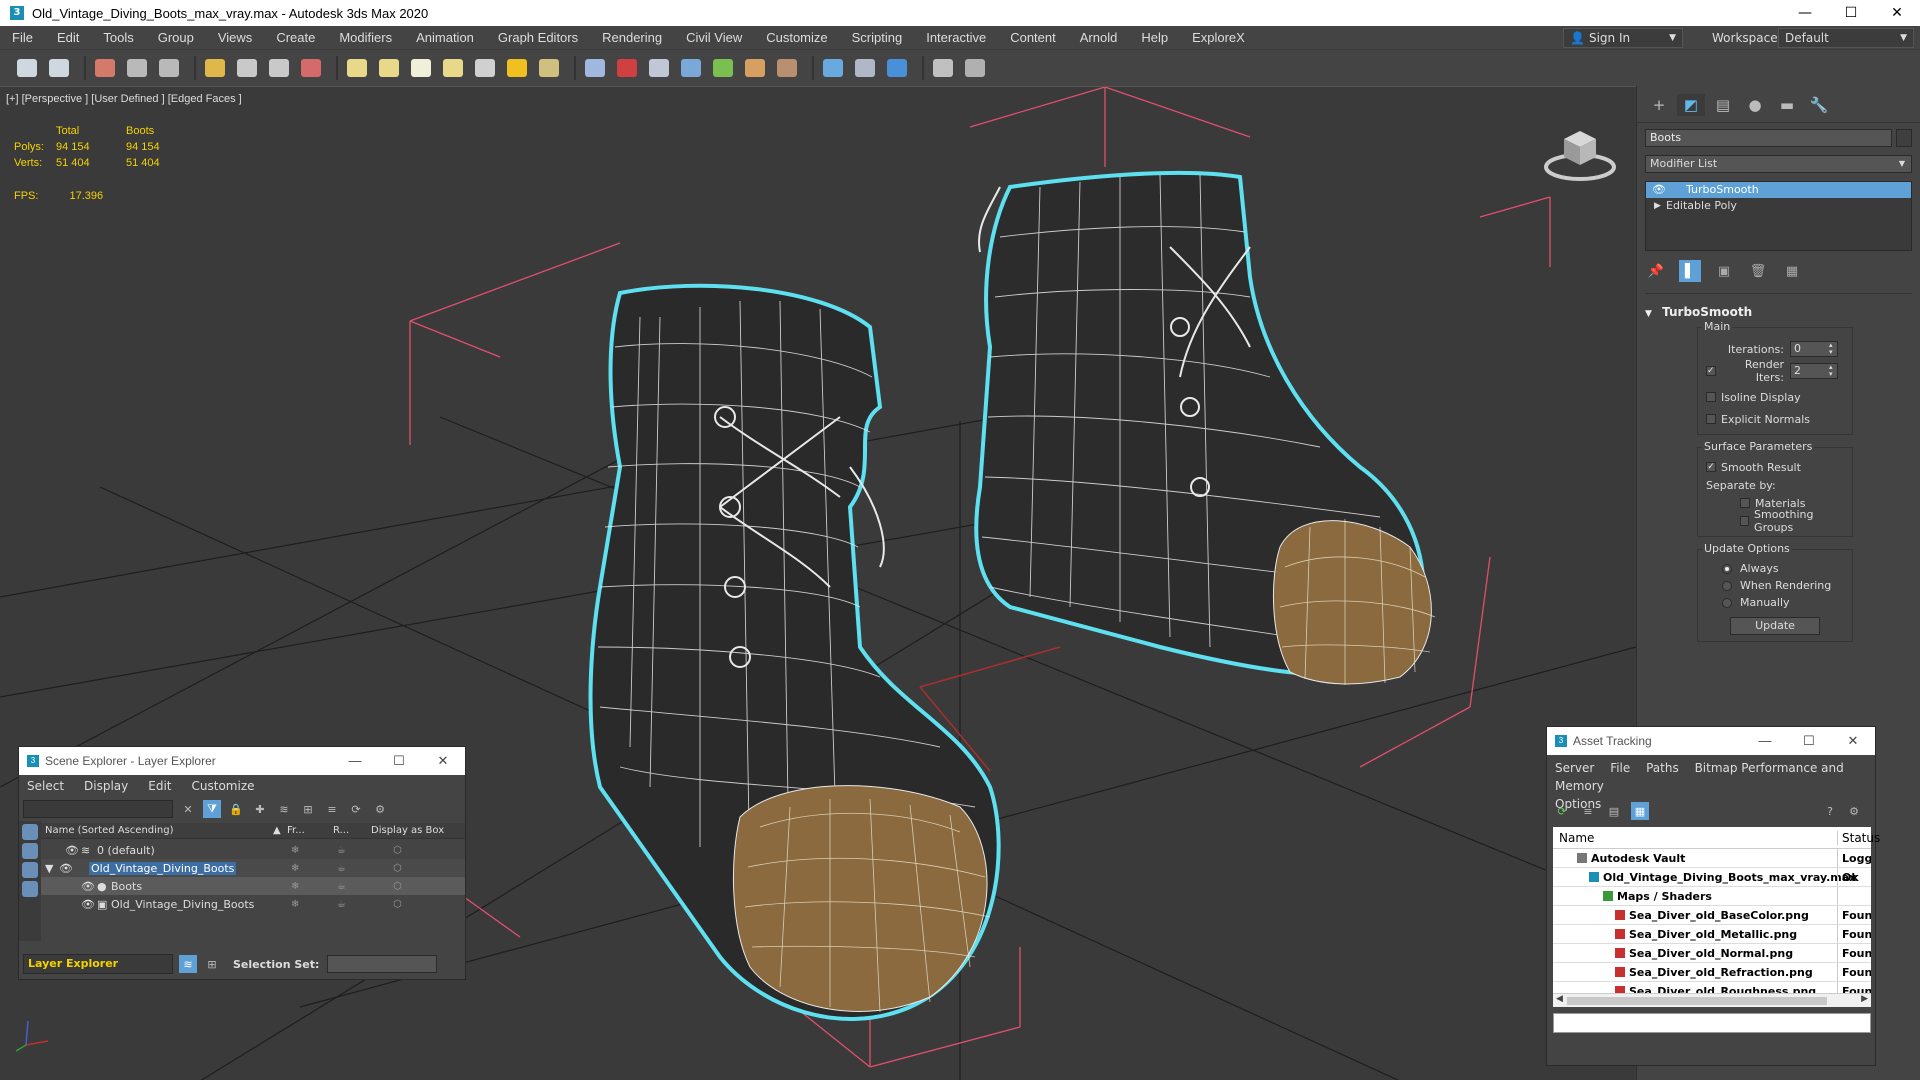 Image resolution: width=1920 pixels, height=1080 pixels. Describe the element at coordinates (1620, 768) in the screenshot. I see `at-menu-file: File` at that location.